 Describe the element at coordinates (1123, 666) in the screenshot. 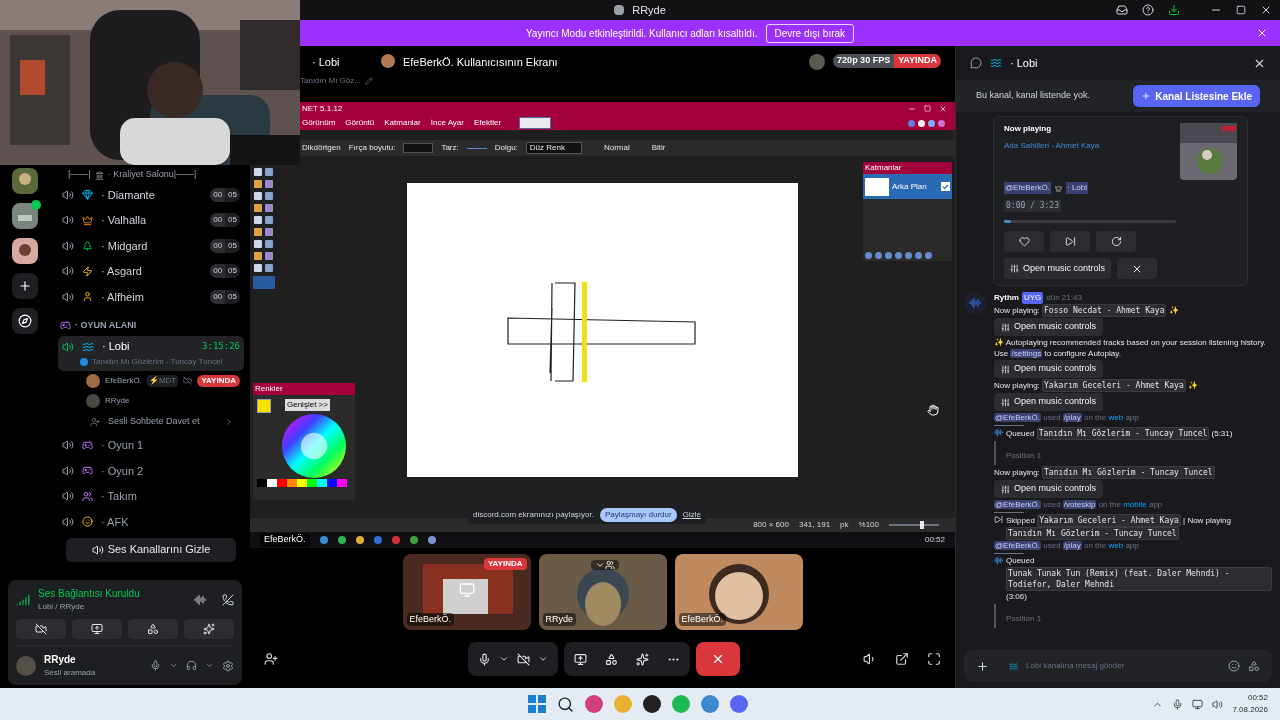

I see `message-field: Lobi kanalına mesaj gönder` at that location.